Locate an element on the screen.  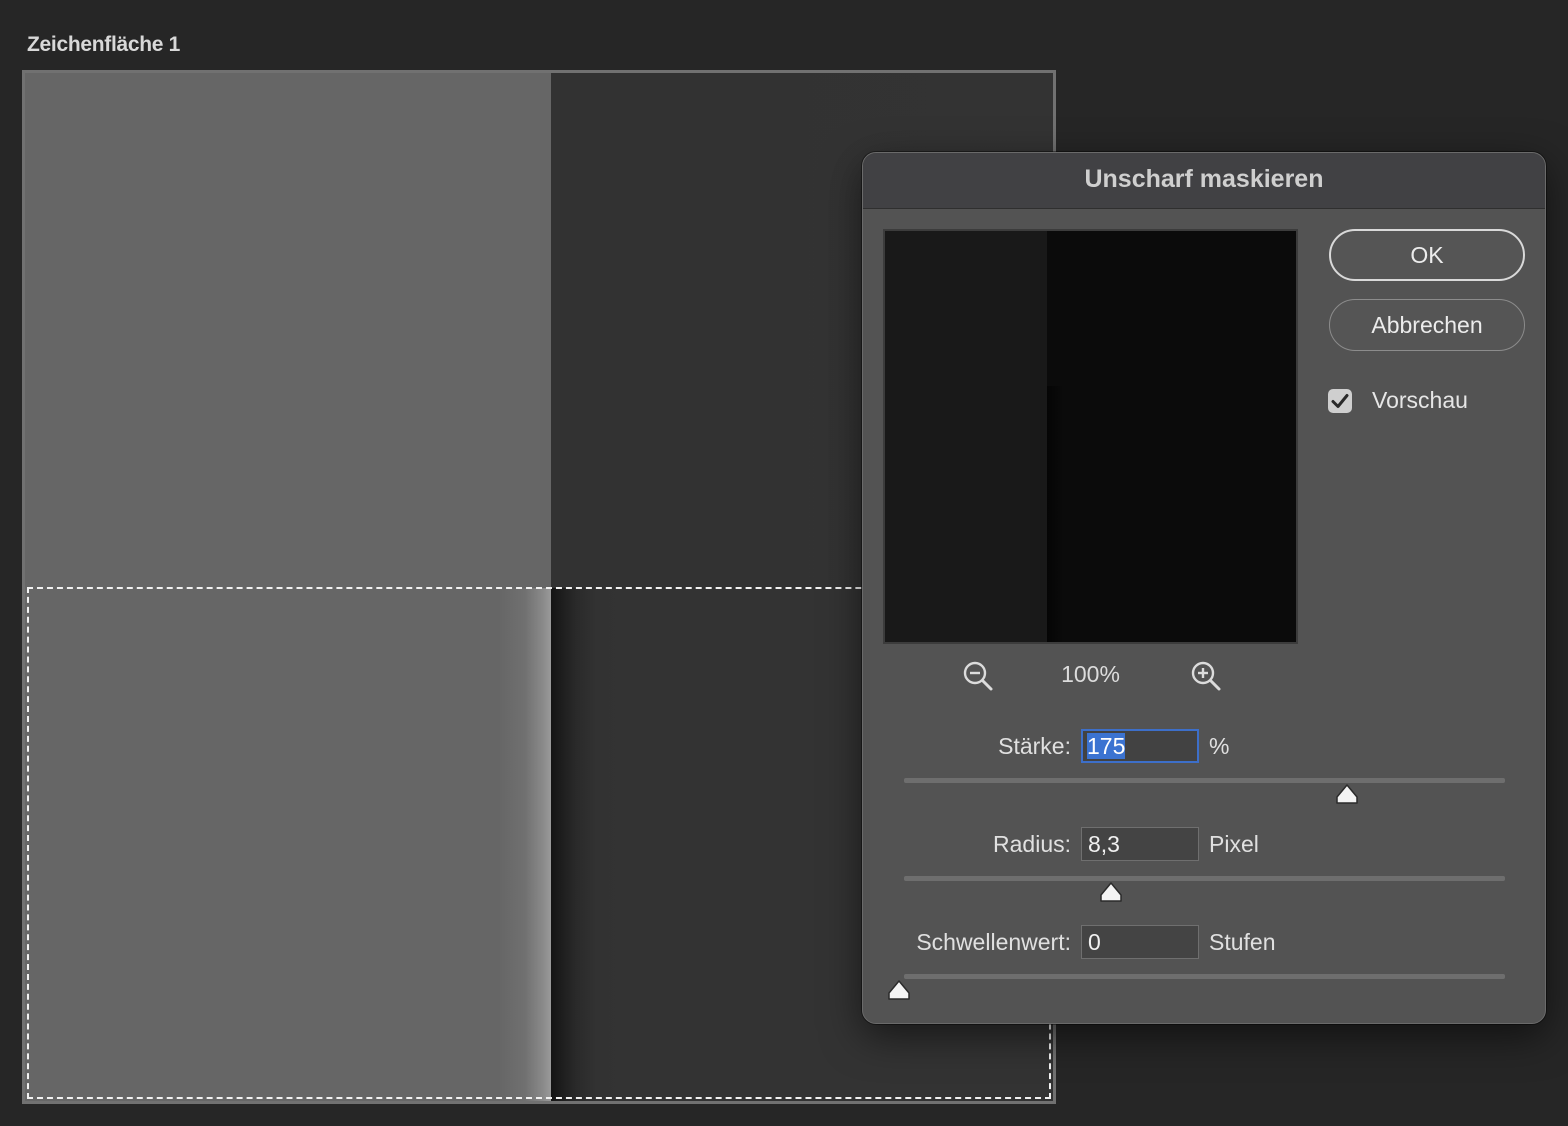
ok-button: OK is located at coordinates (1427, 255).